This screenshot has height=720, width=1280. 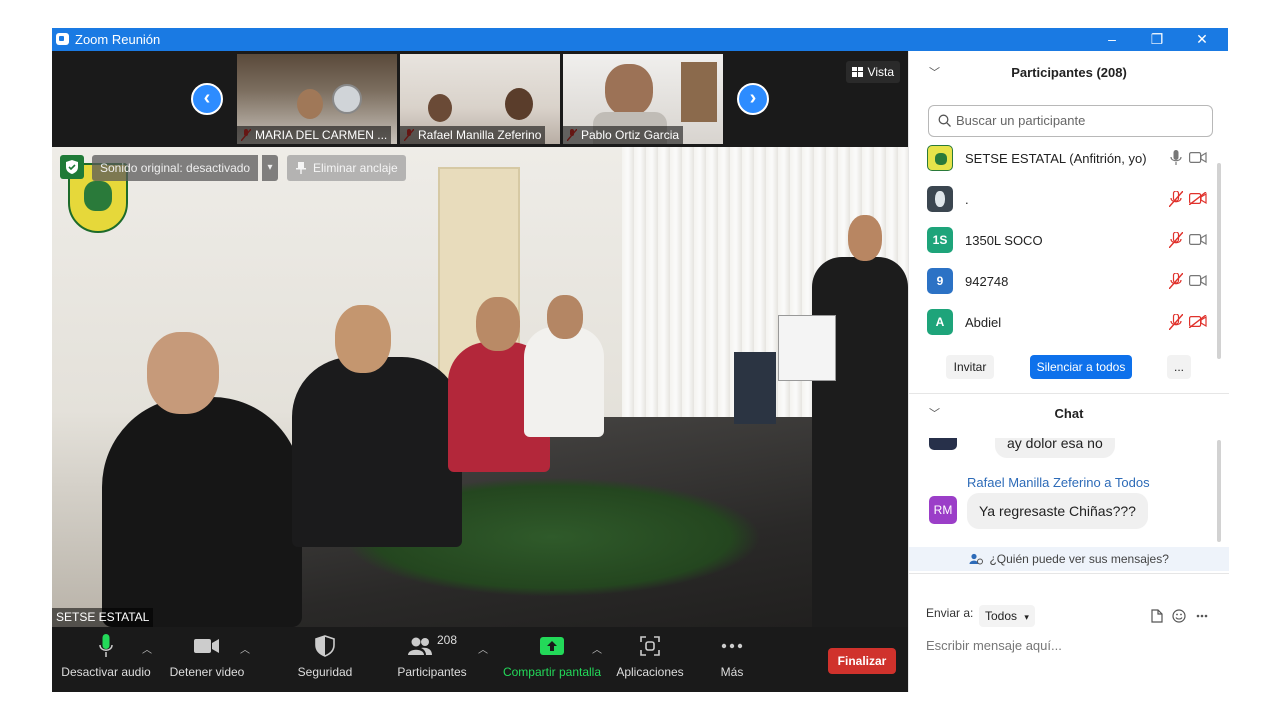 I want to click on chat-header: ﹀ Chat, so click(x=1069, y=414).